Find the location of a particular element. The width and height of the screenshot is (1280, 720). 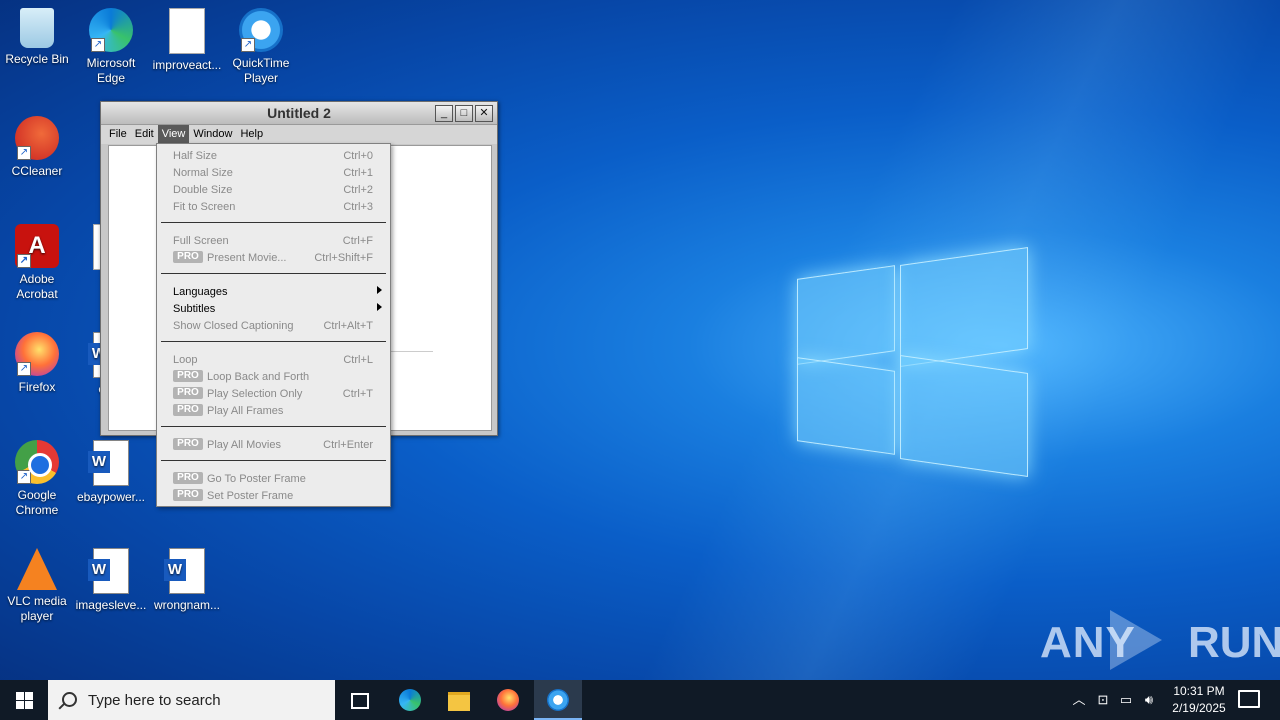

minimize-button: _ is located at coordinates (444, 113).